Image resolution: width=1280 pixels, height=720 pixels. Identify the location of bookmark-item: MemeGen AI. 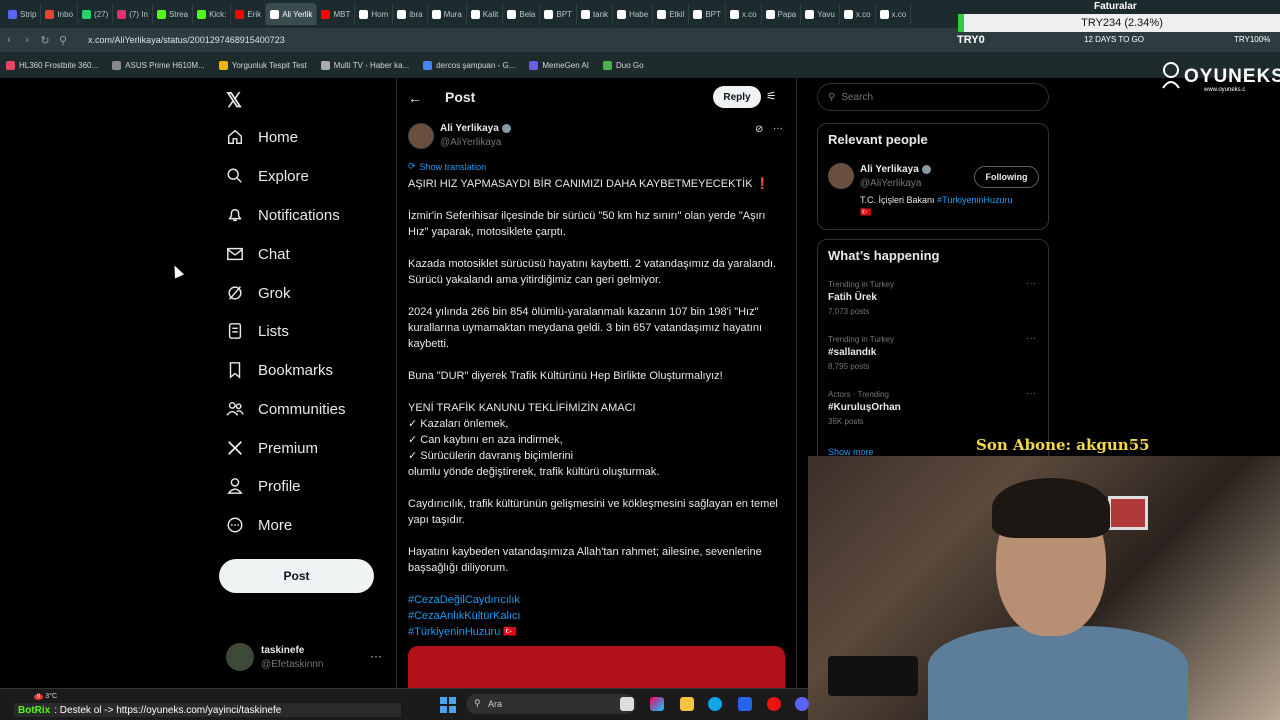
(559, 65).